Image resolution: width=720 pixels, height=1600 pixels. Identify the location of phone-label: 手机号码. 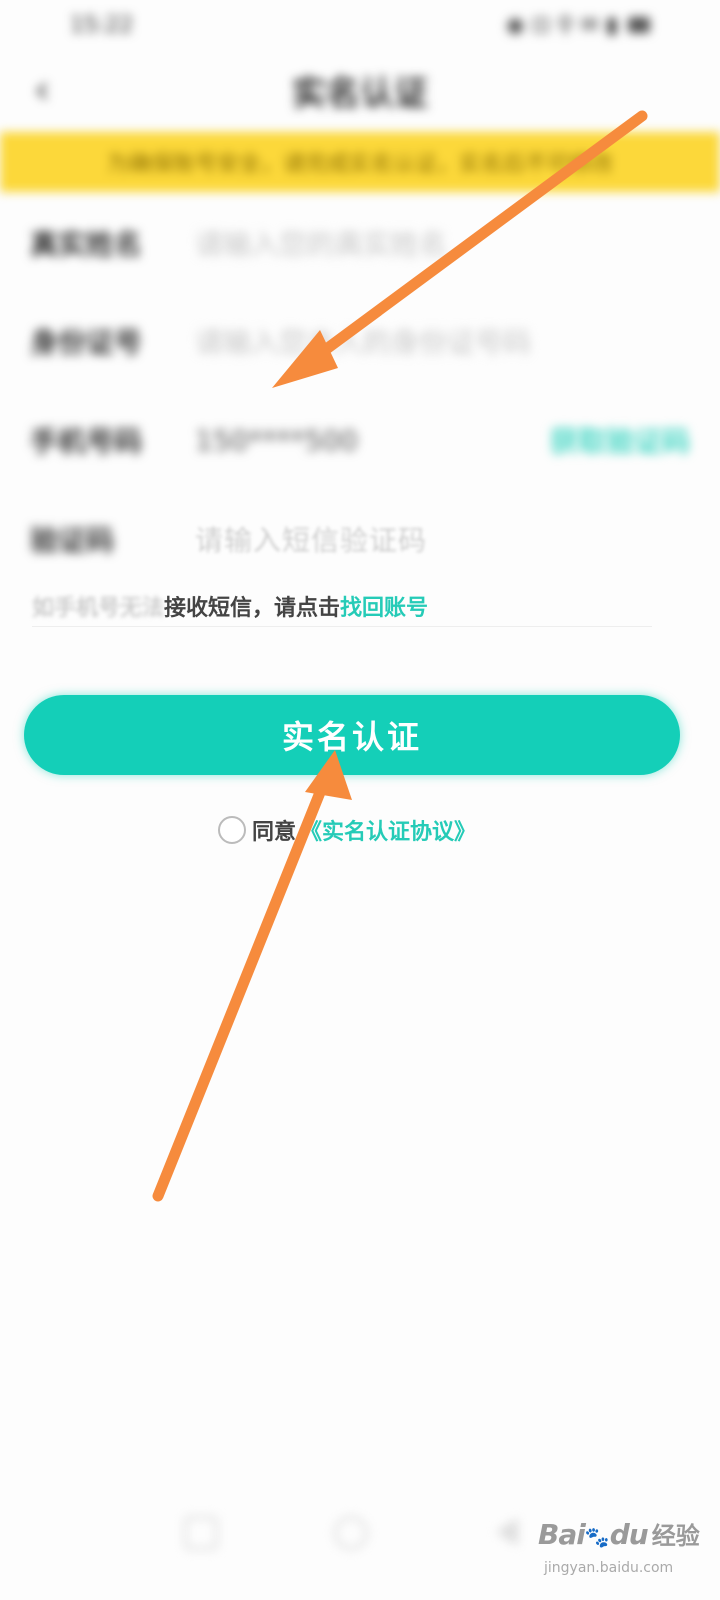
(86, 441).